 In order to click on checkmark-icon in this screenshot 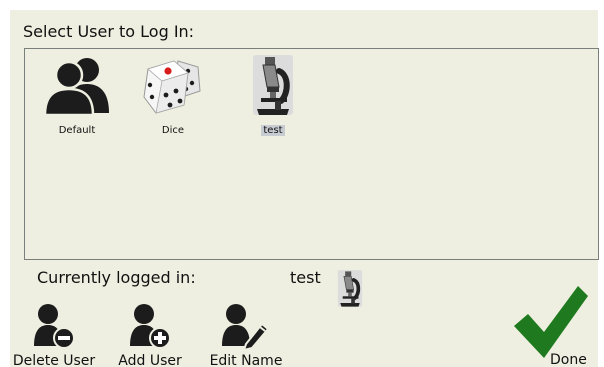, I will do `click(551, 322)`.